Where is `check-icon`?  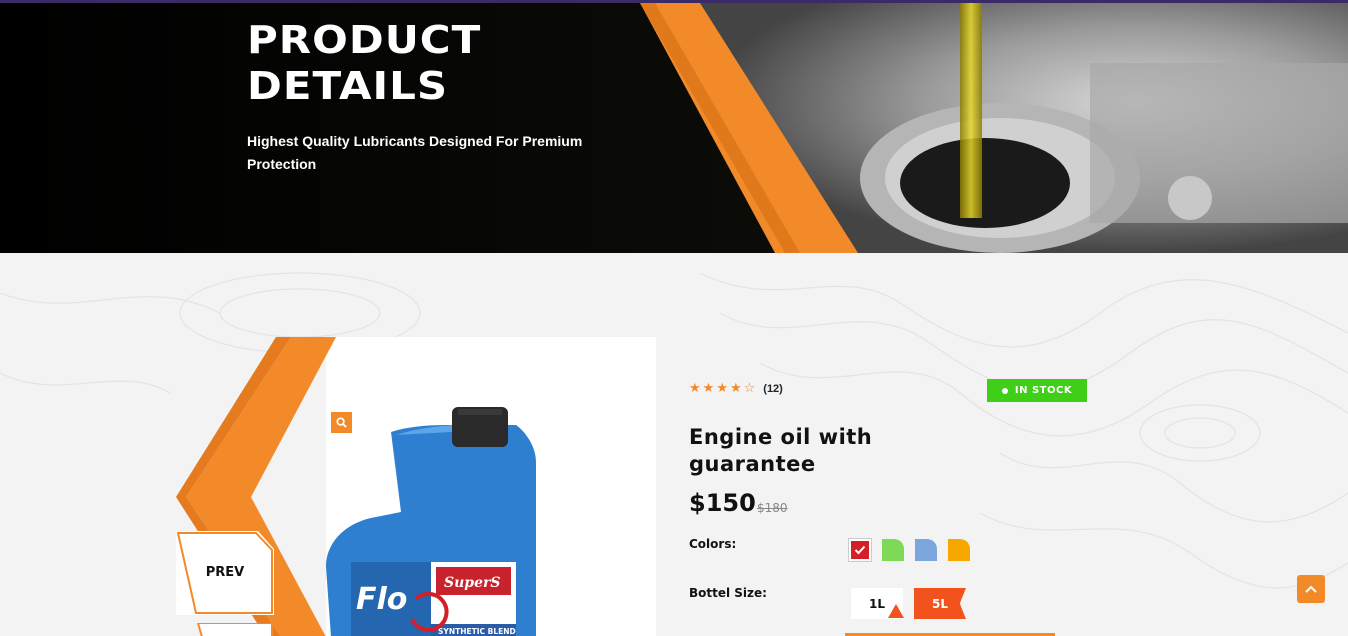 check-icon is located at coordinates (860, 550).